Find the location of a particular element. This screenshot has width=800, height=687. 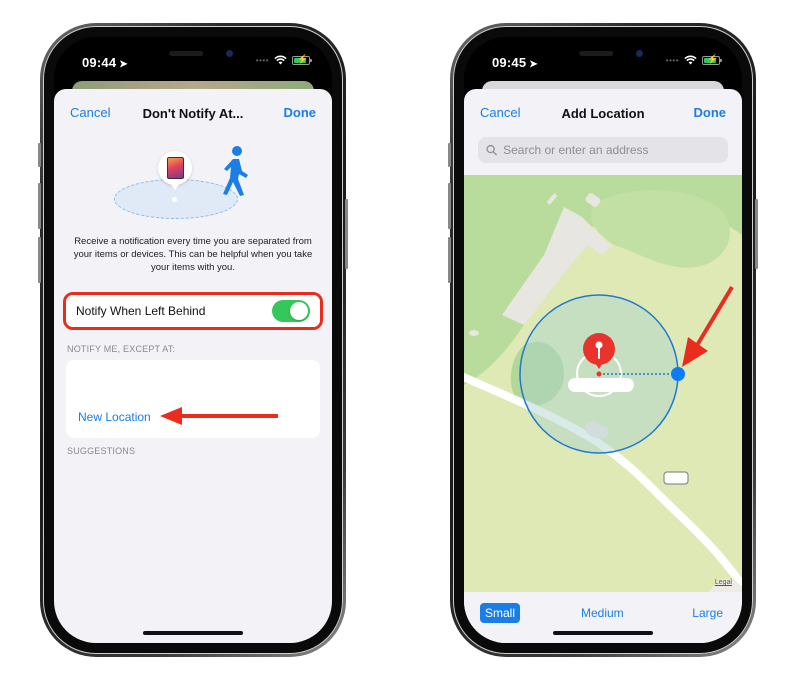

notify-left-behind-toggle is located at coordinates (291, 311).